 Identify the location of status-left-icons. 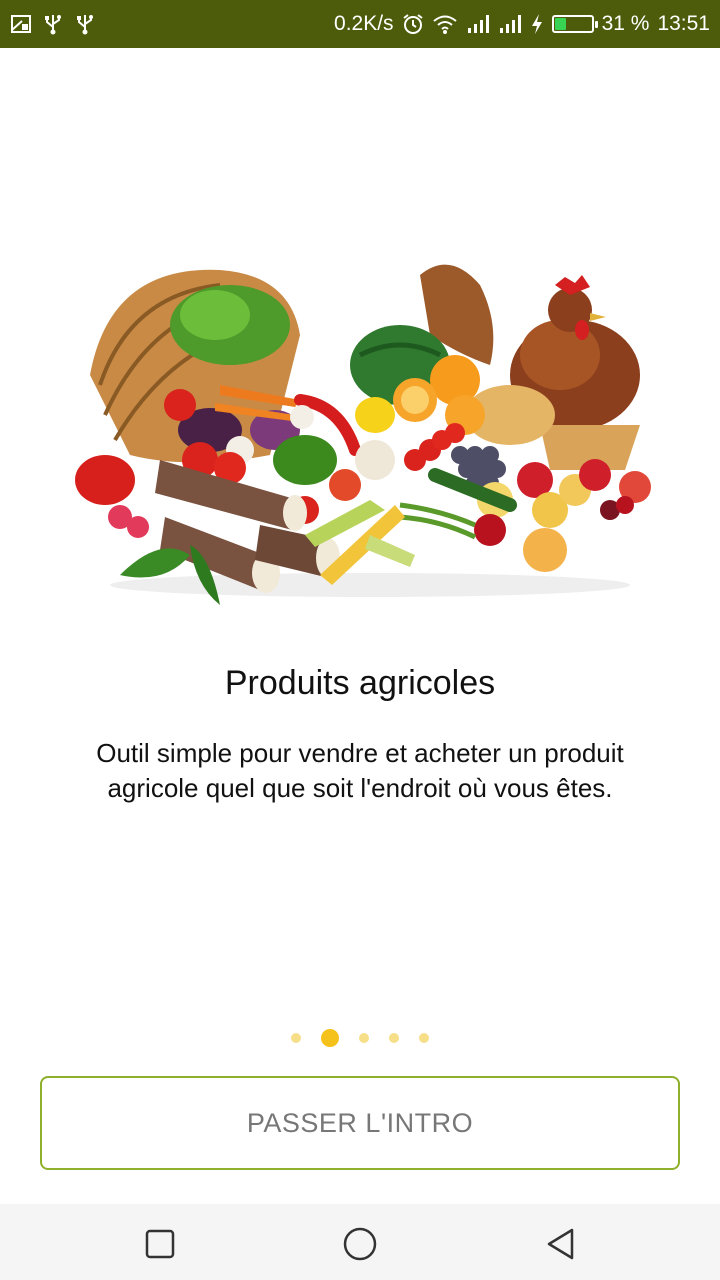
(53, 24).